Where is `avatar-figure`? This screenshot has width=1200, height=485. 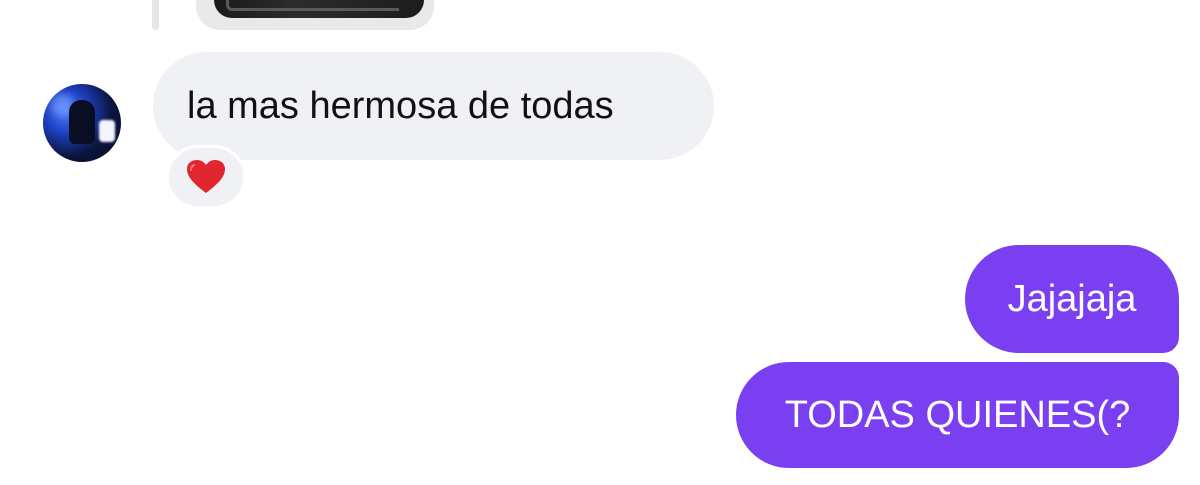 avatar-figure is located at coordinates (82, 122).